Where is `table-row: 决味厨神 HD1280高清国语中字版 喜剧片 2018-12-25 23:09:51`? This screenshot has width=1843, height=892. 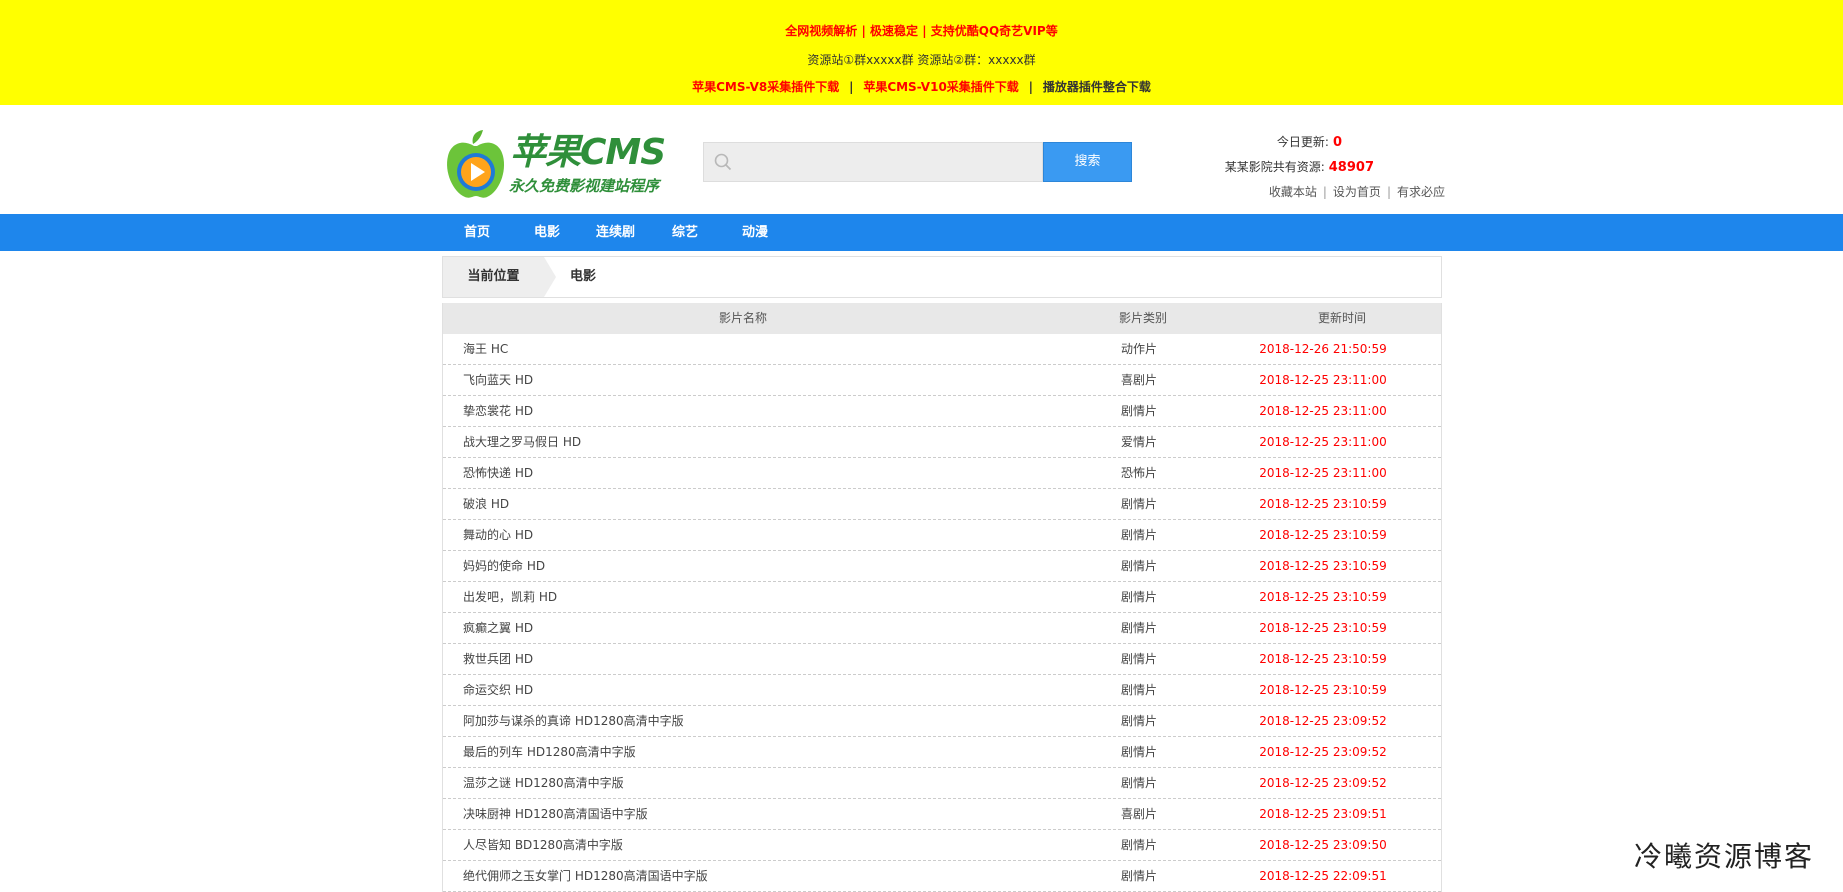
table-row: 决味厨神 HD1280高清国语中字版 喜剧片 2018-12-25 23:09:51 is located at coordinates (942, 814).